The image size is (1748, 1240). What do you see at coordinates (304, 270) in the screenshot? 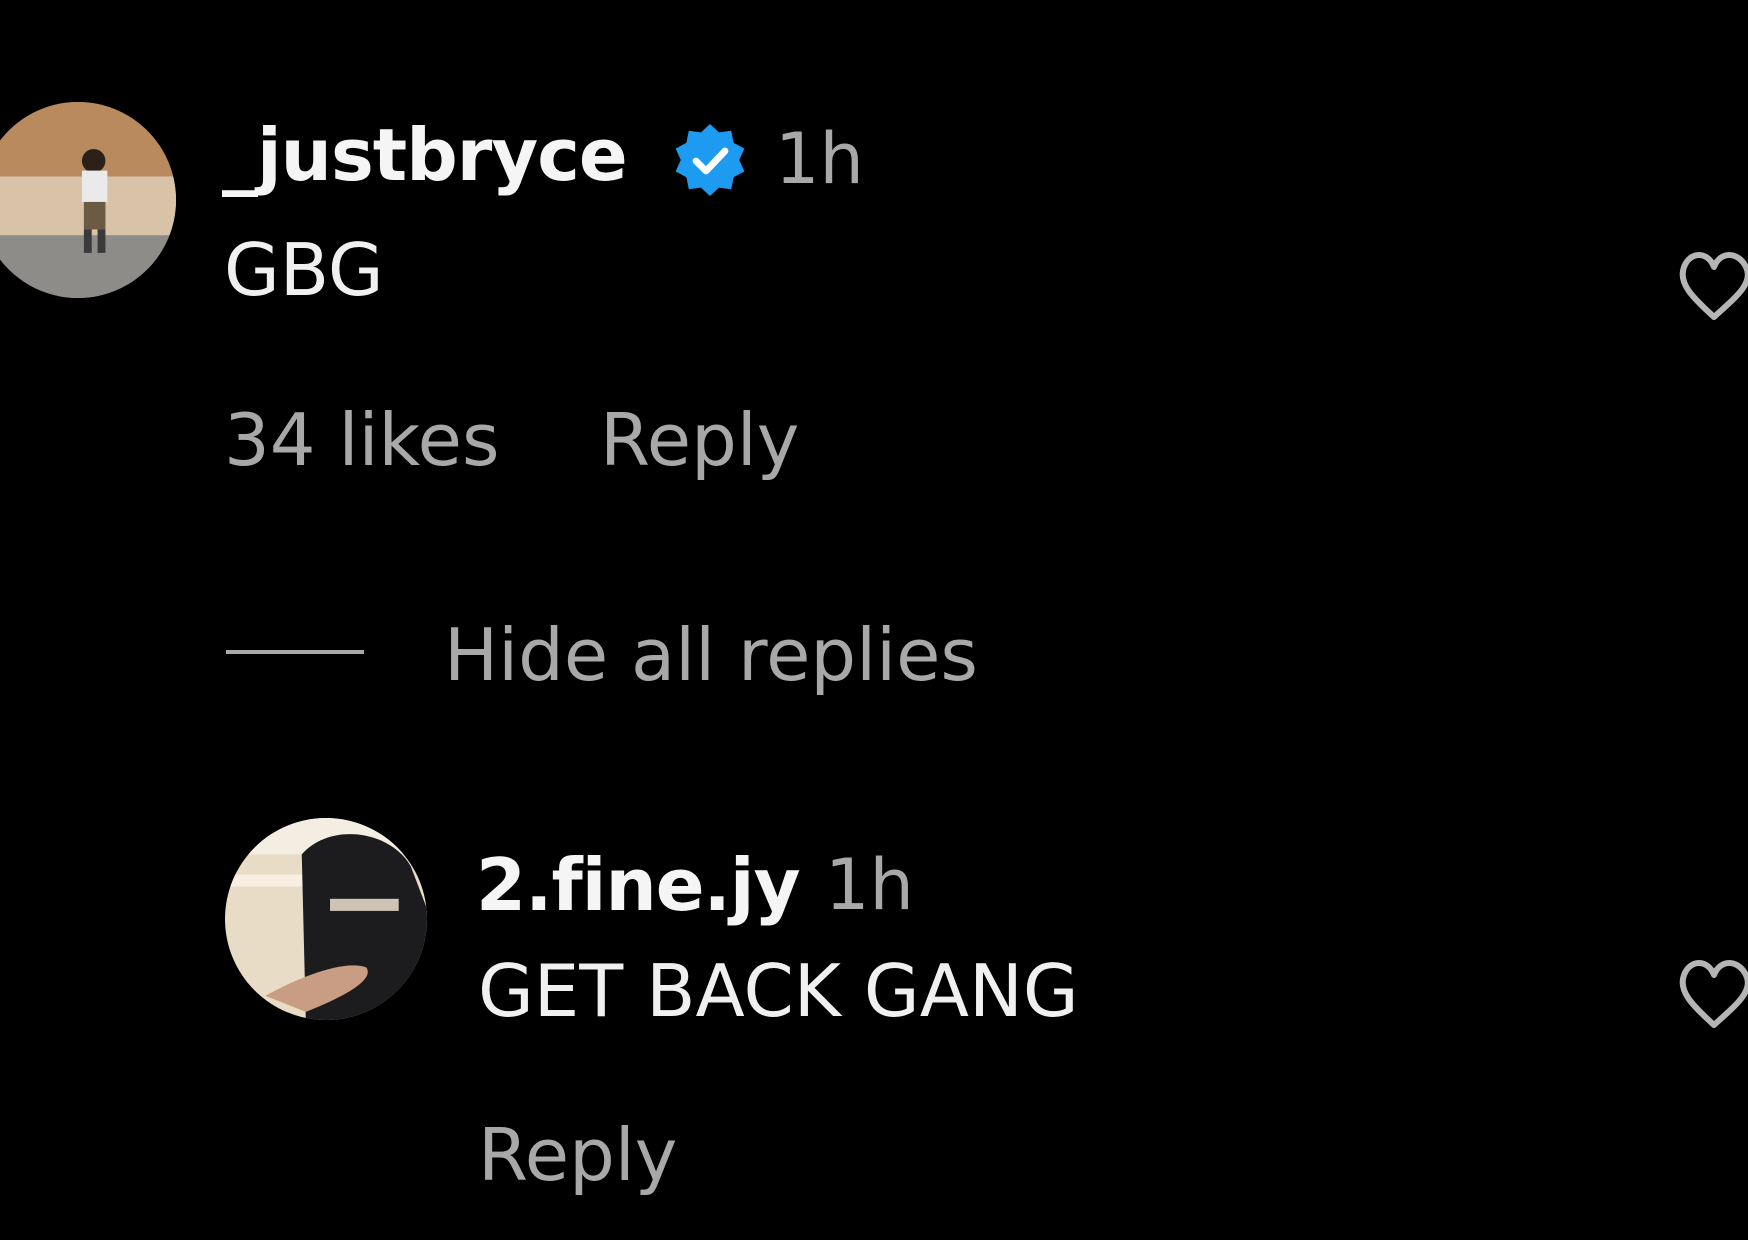
I see `comment-text: GBG` at bounding box center [304, 270].